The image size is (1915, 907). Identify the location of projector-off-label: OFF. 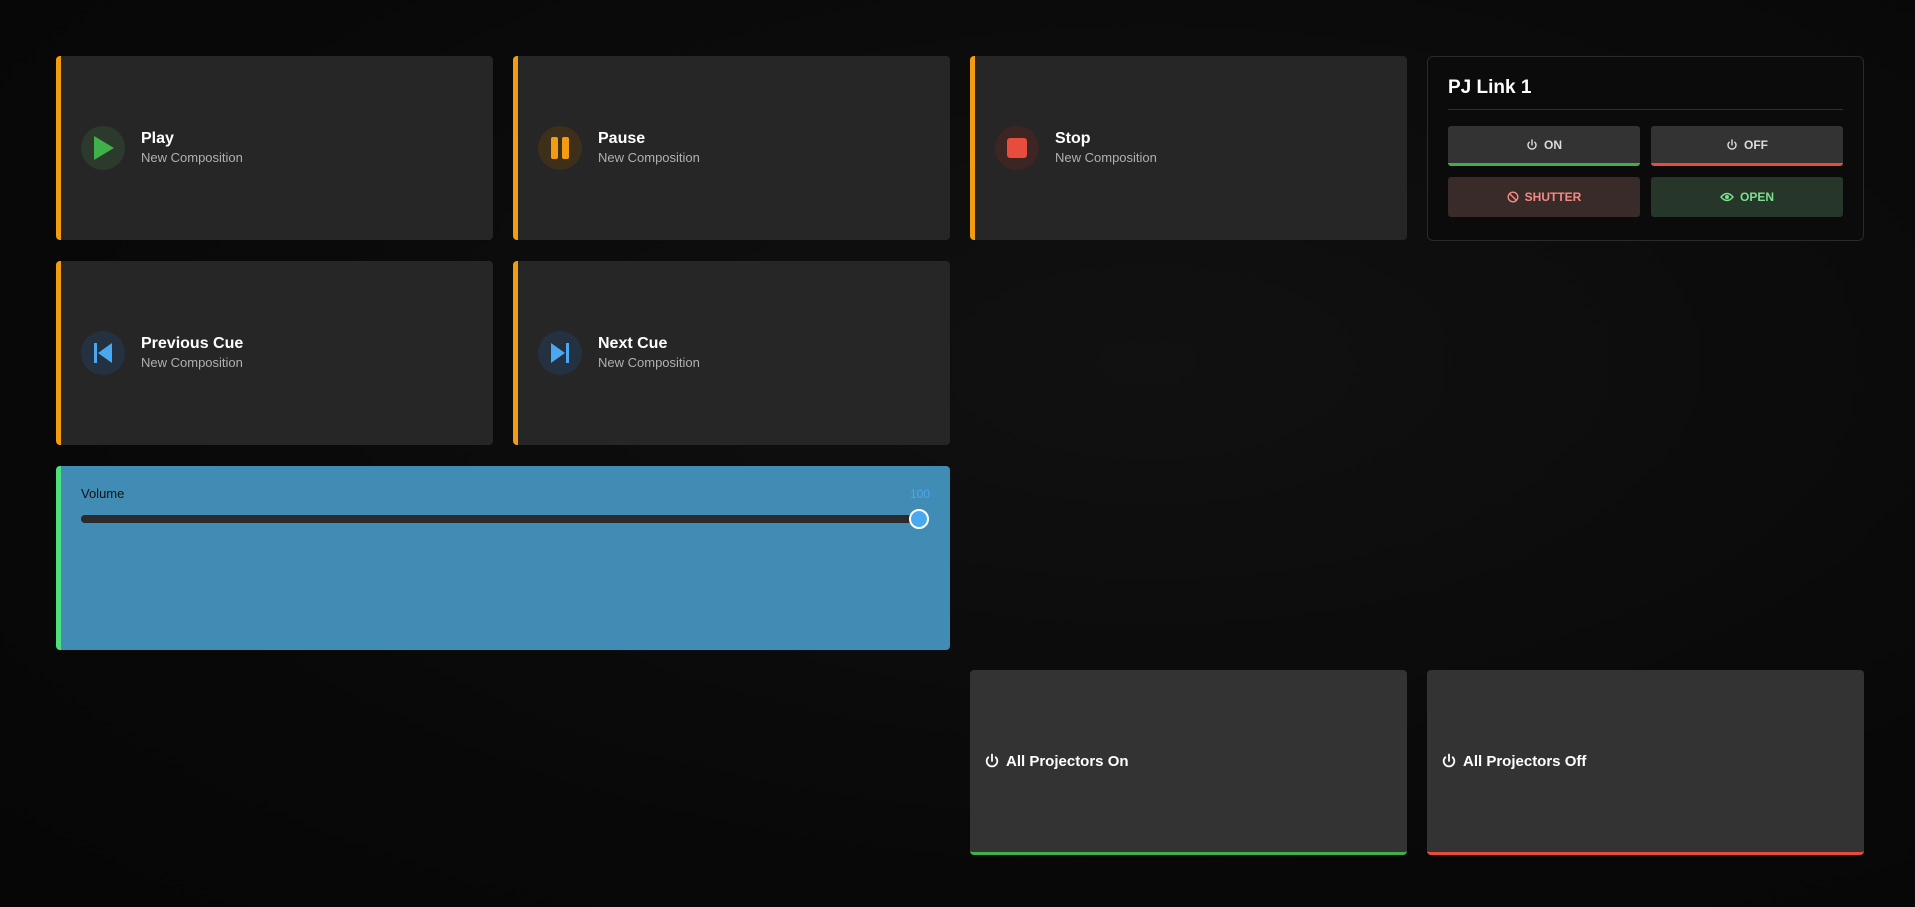
(1756, 144).